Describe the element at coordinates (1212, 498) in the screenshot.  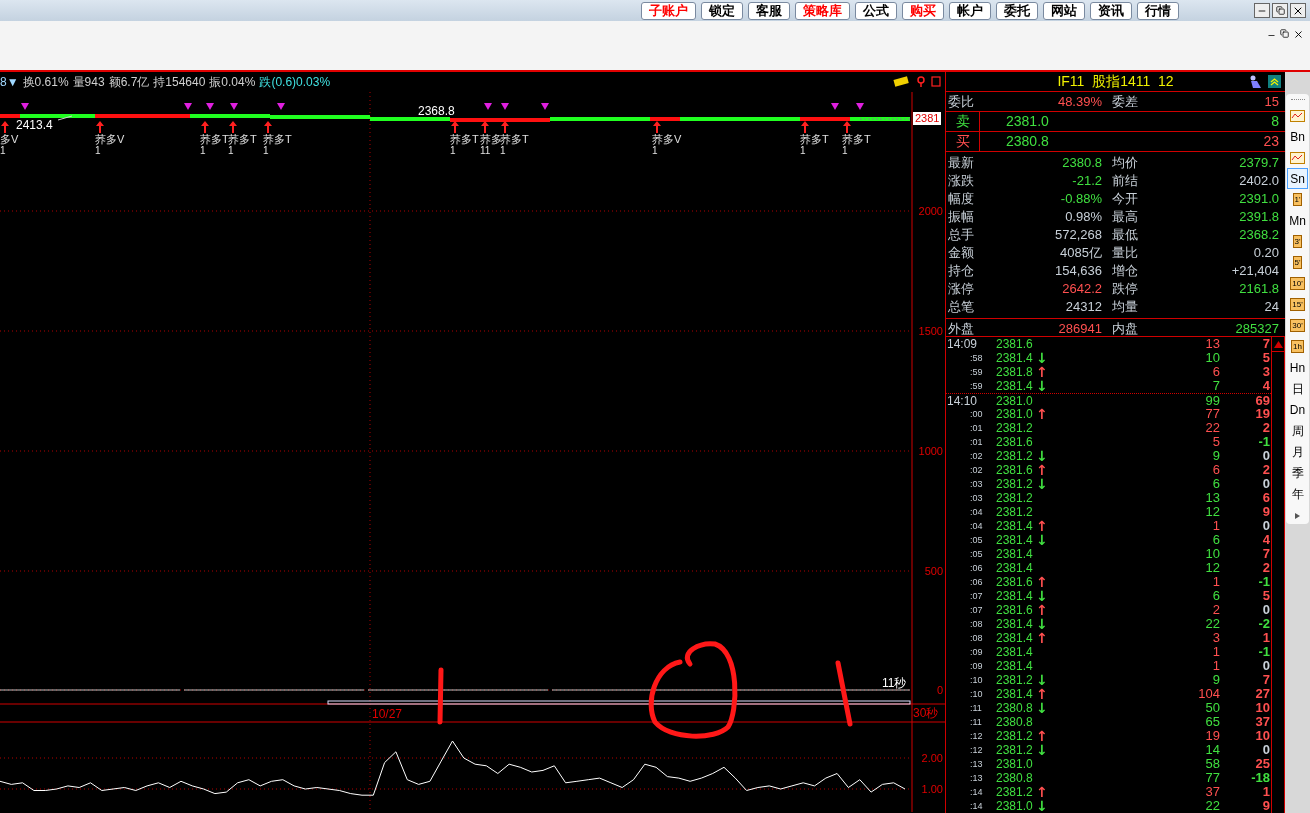
I see `tick-volume: 13` at that location.